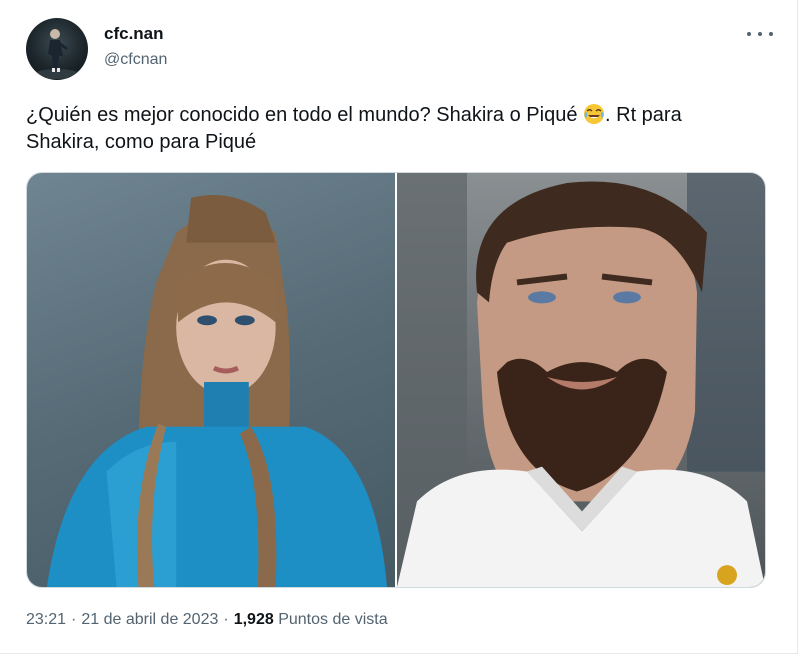 This screenshot has height=656, width=800. I want to click on views-label: Puntos de vista, so click(333, 619).